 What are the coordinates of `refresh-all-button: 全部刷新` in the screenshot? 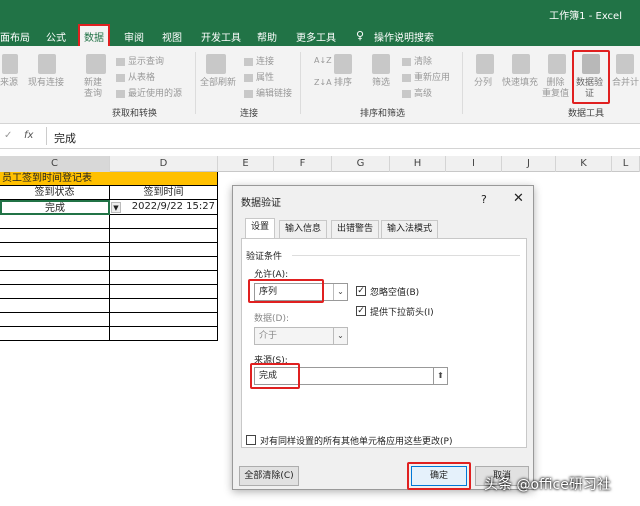 It's located at (218, 83).